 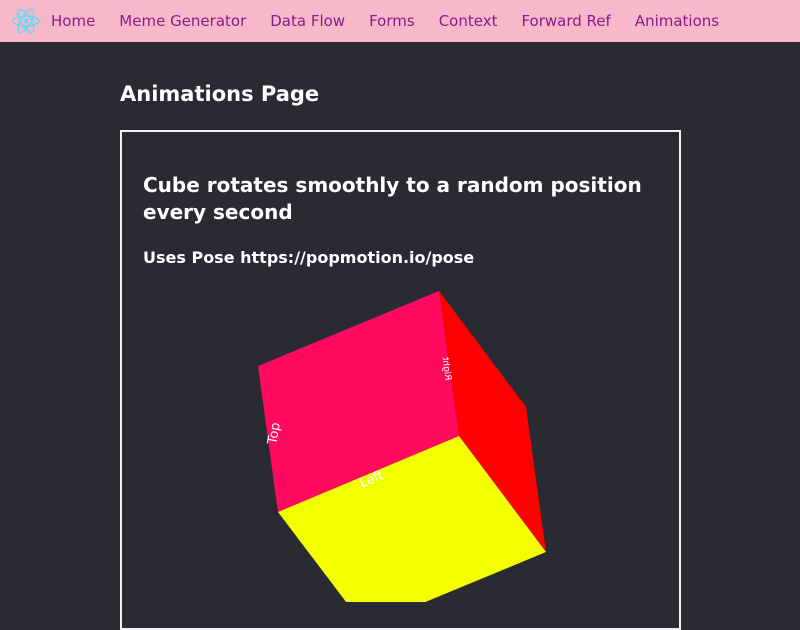 What do you see at coordinates (220, 94) in the screenshot?
I see `page-title: Animations Page` at bounding box center [220, 94].